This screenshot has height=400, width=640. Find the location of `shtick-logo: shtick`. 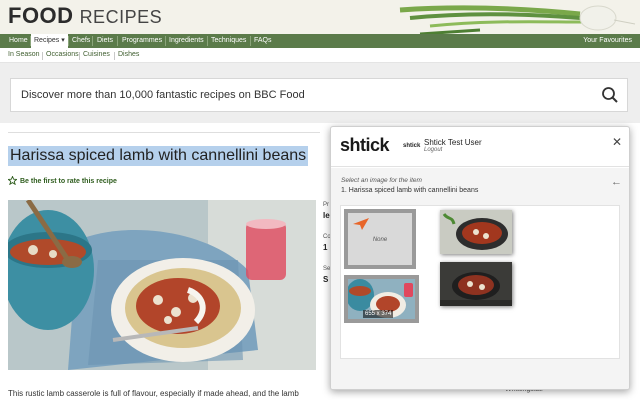

shtick-logo: shtick is located at coordinates (365, 145).